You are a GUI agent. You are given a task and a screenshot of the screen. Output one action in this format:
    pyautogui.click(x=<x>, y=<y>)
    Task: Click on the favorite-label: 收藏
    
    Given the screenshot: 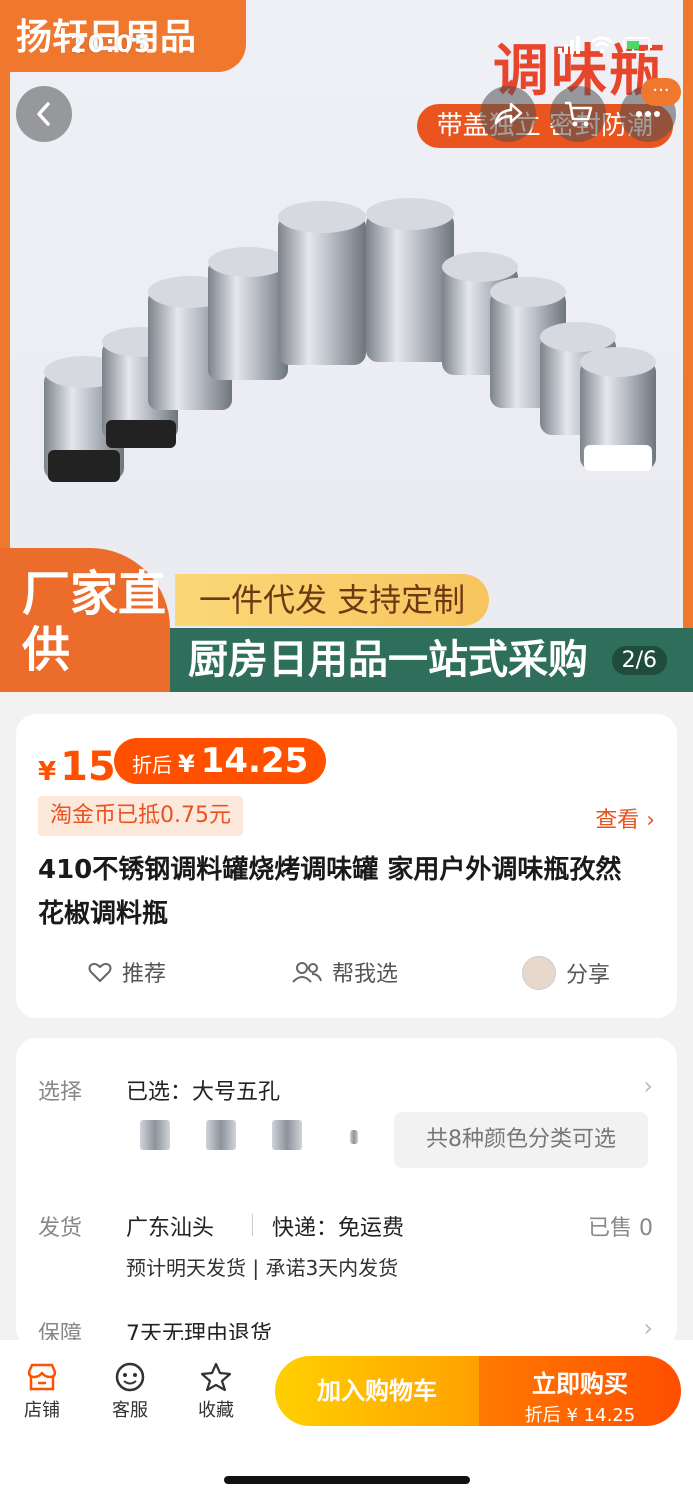 What is the action you would take?
    pyautogui.click(x=216, y=1410)
    